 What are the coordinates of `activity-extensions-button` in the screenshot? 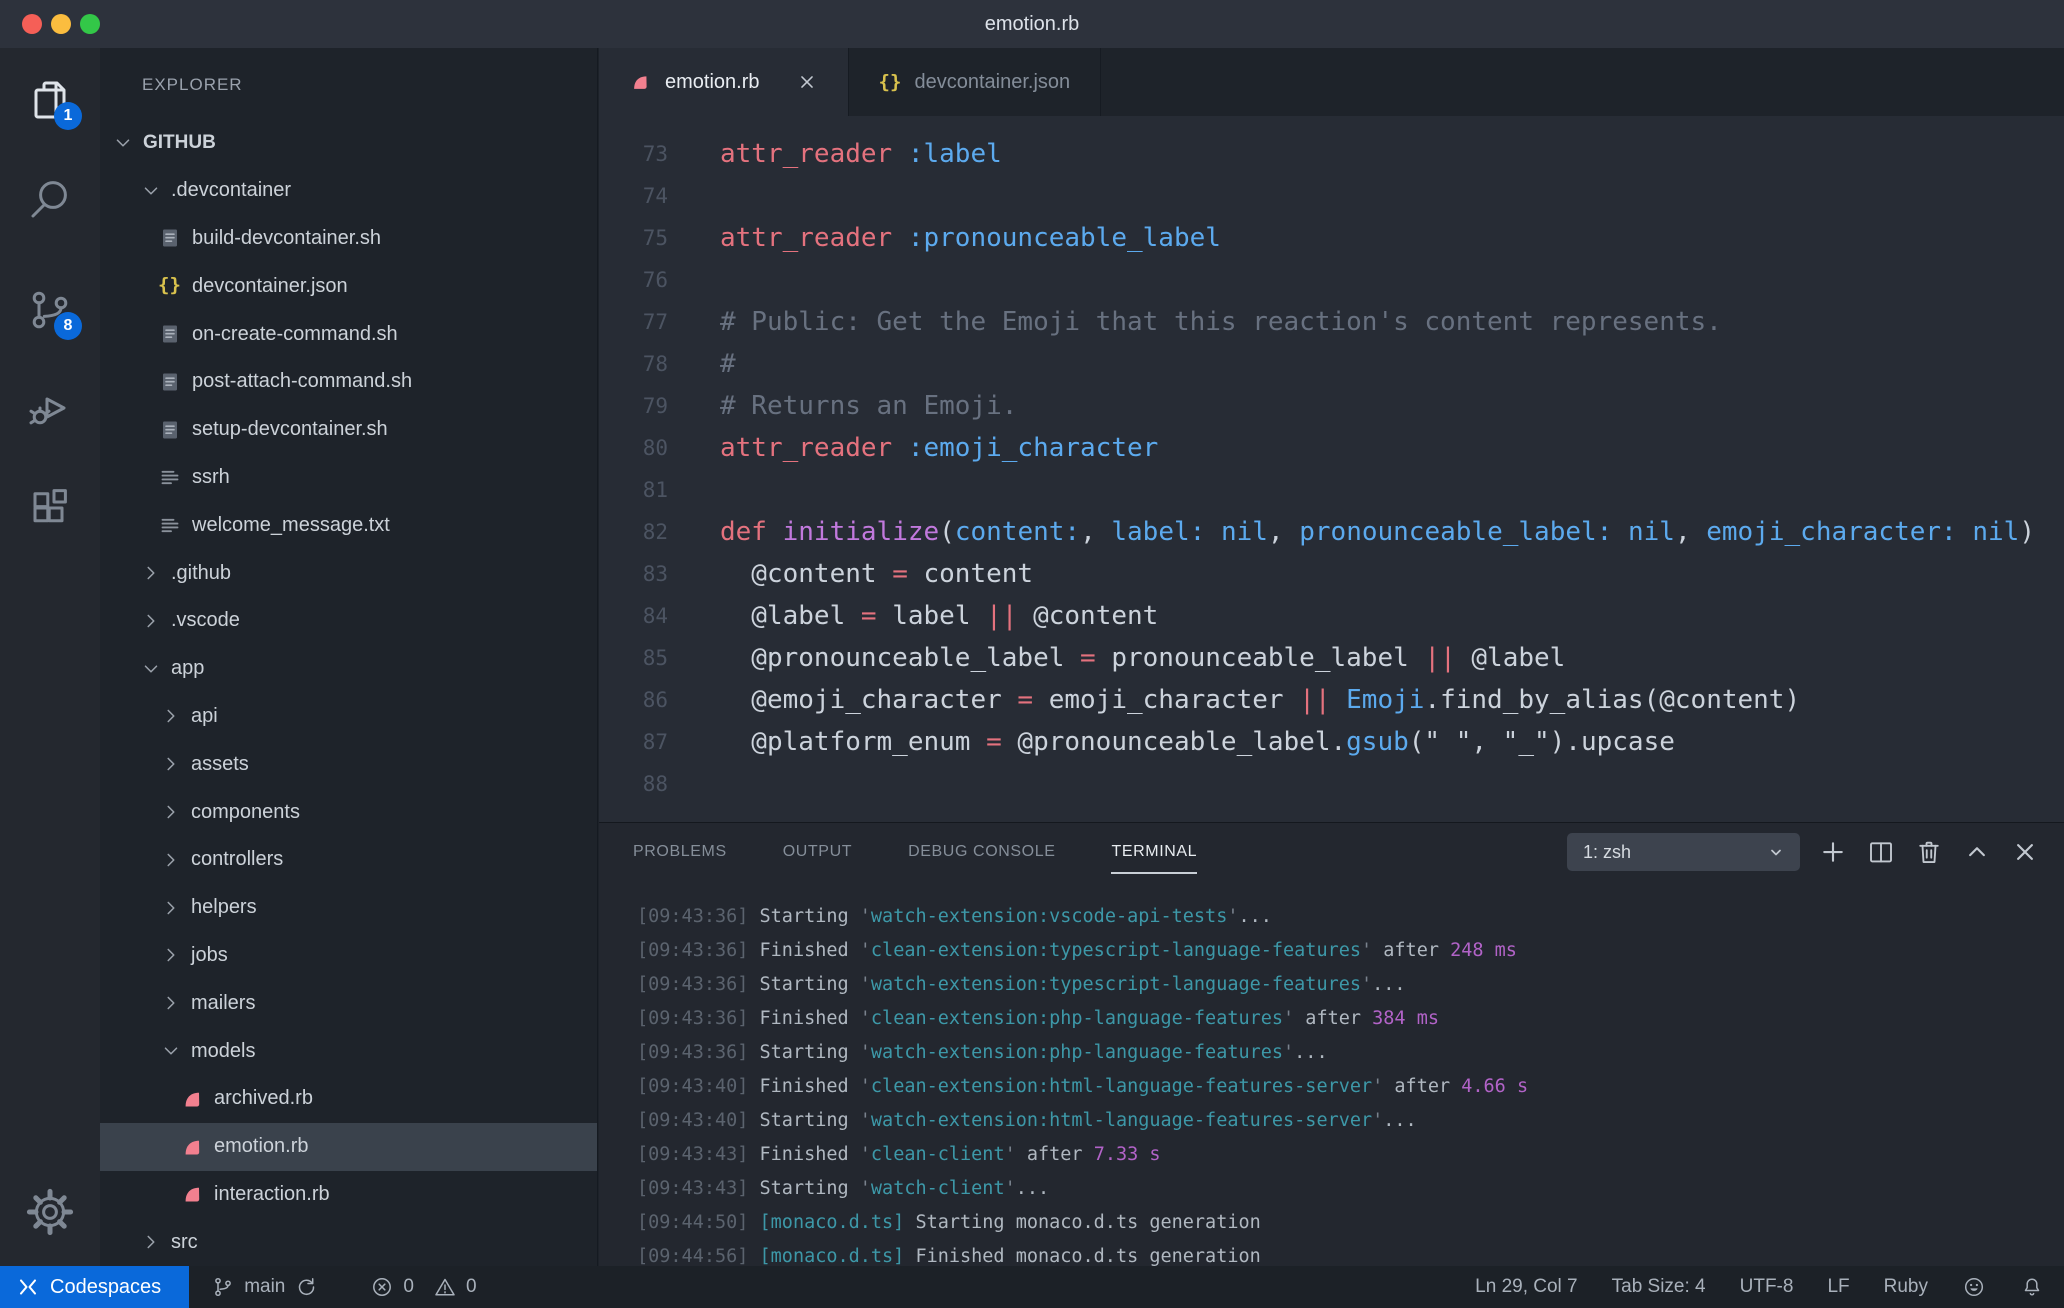 It's located at (50, 510).